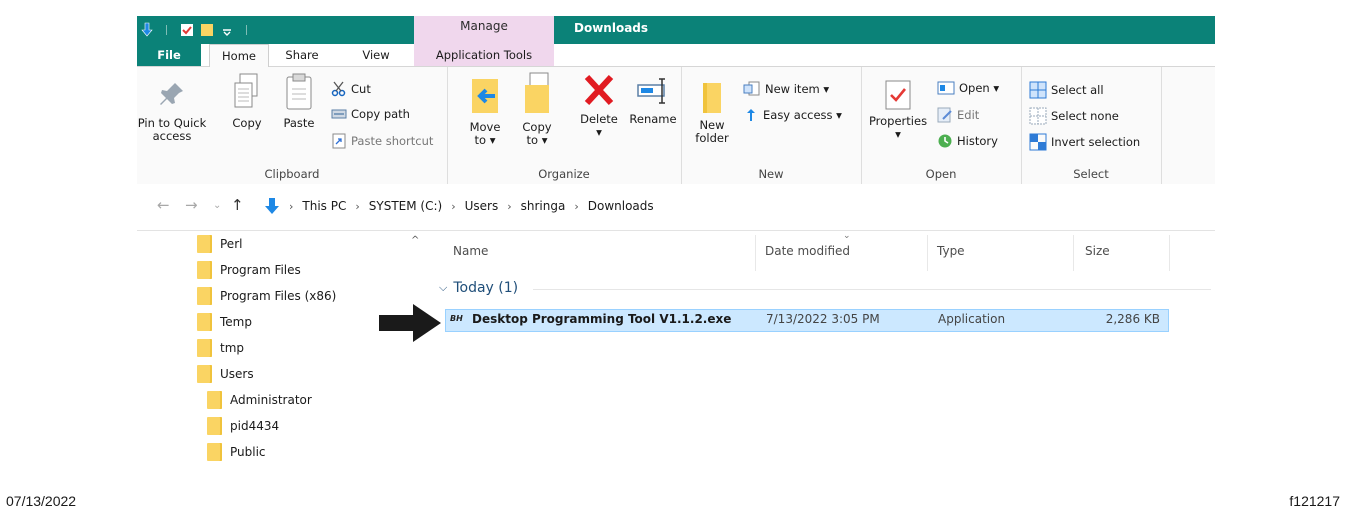 Image resolution: width=1347 pixels, height=517 pixels. I want to click on figure-id: f121217, so click(1314, 501).